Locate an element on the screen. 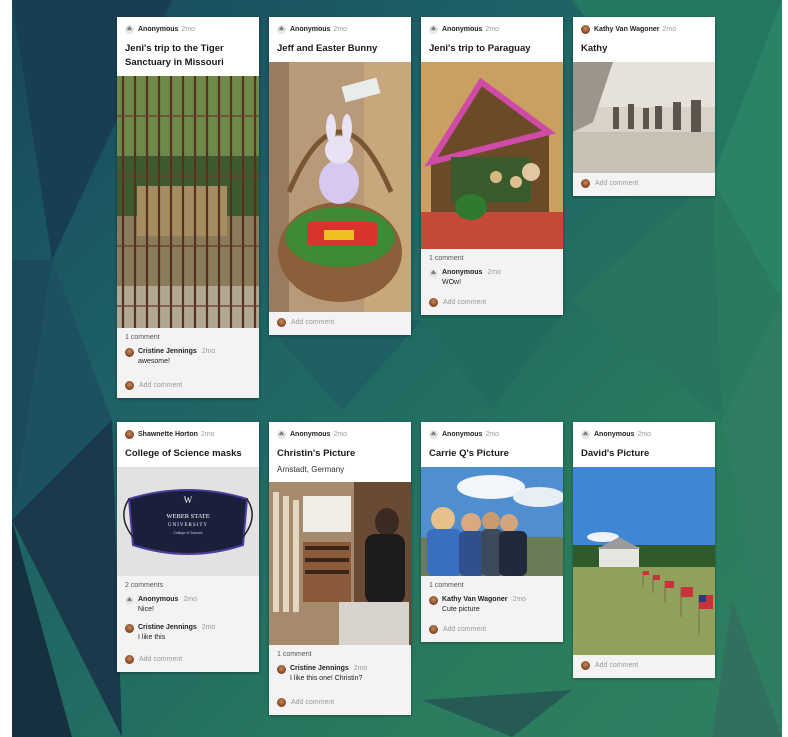 This screenshot has width=788, height=737. comment: Cristine Jennings 2mo awesome! is located at coordinates (188, 357).